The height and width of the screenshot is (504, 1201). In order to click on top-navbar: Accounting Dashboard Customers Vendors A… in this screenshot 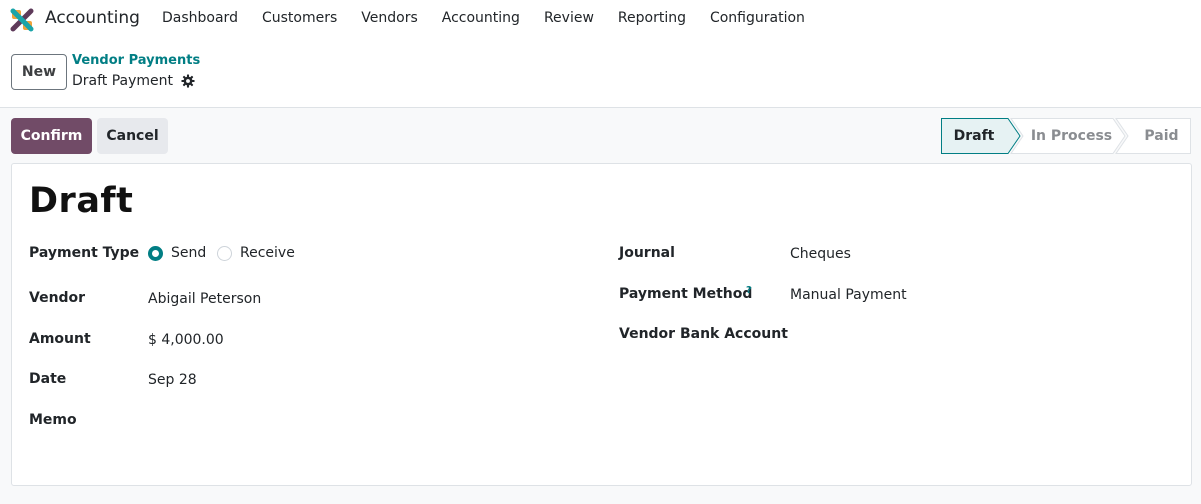, I will do `click(600, 19)`.